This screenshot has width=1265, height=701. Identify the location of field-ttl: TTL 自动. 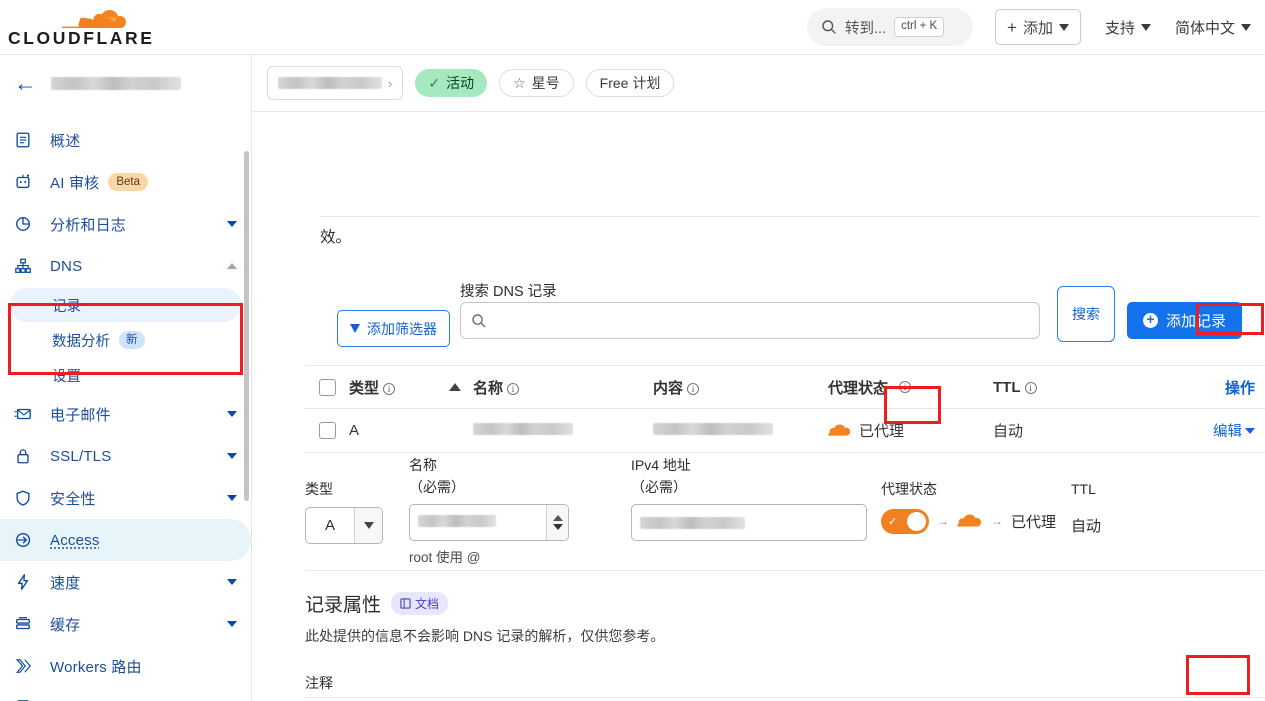
(1086, 507).